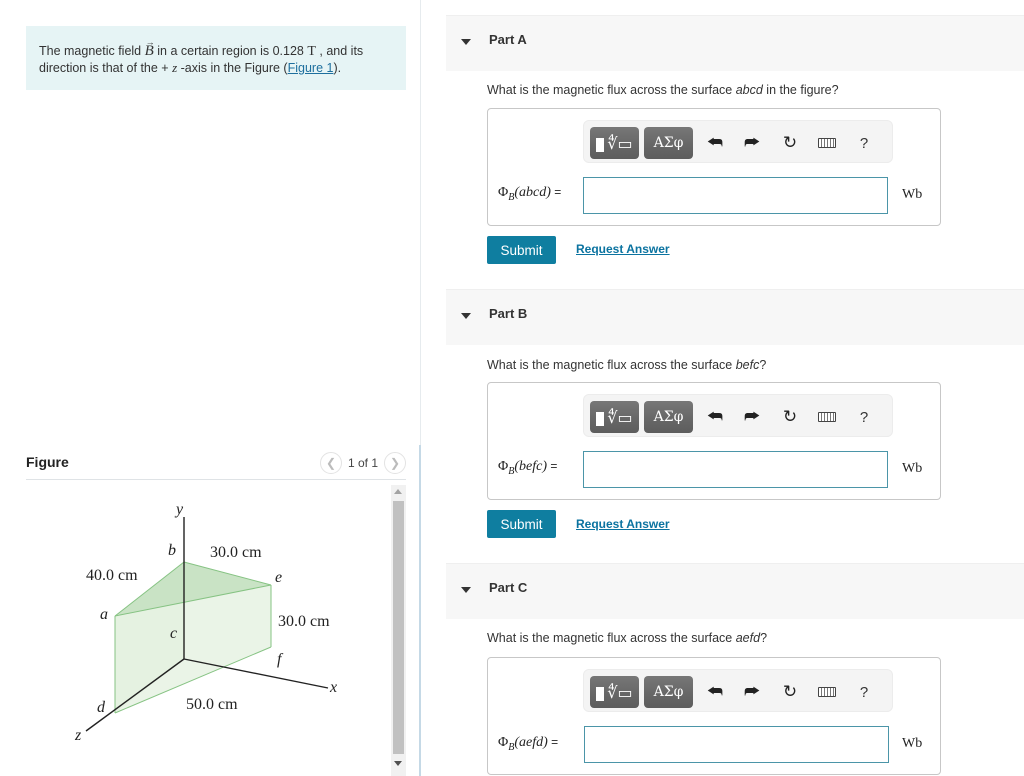 The image size is (1024, 776). Describe the element at coordinates (521, 524) in the screenshot. I see `part-b-submit-button: Submit` at that location.